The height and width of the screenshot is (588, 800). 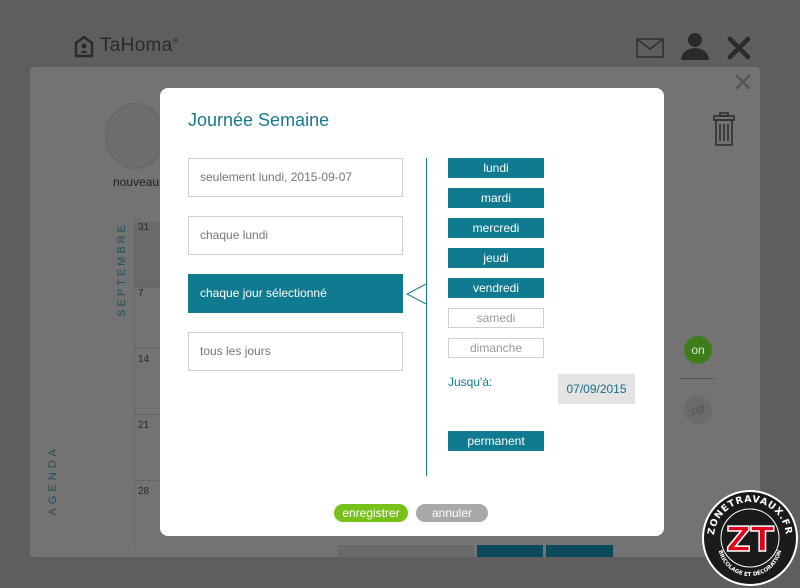 What do you see at coordinates (496, 348) in the screenshot?
I see `day-dimanche: dimanche` at bounding box center [496, 348].